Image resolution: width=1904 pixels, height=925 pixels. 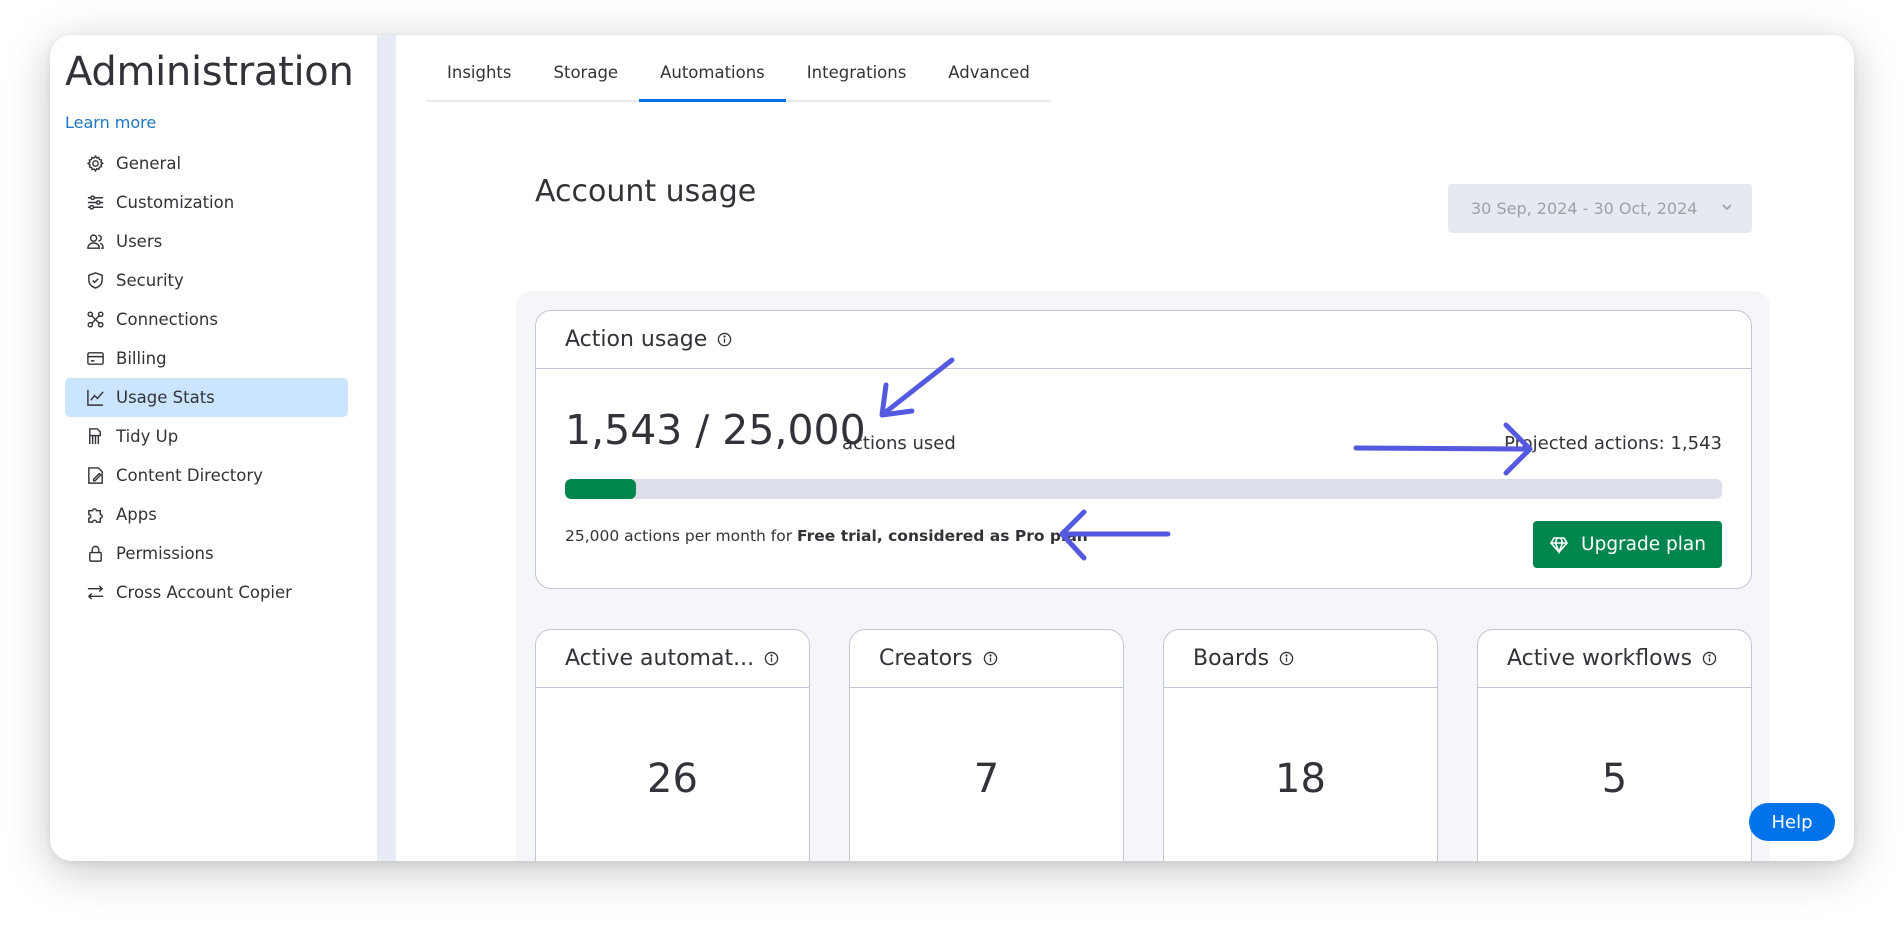 I want to click on sidebar-divider, so click(x=386, y=448).